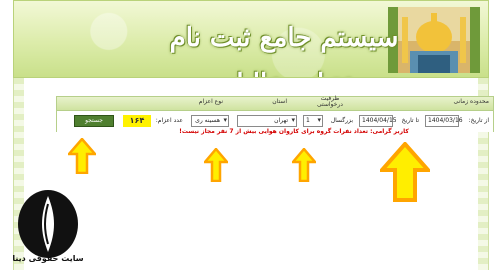 The height and width of the screenshot is (270, 500). I want to click on result-count-badge: ۱۶۴, so click(137, 121).